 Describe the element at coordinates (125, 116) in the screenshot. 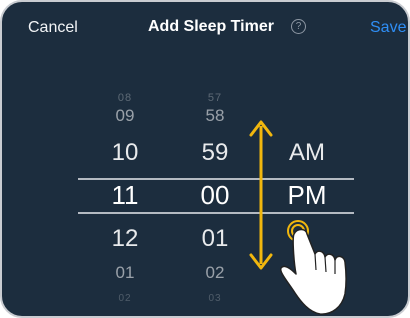

I see `hour-option: 09` at that location.